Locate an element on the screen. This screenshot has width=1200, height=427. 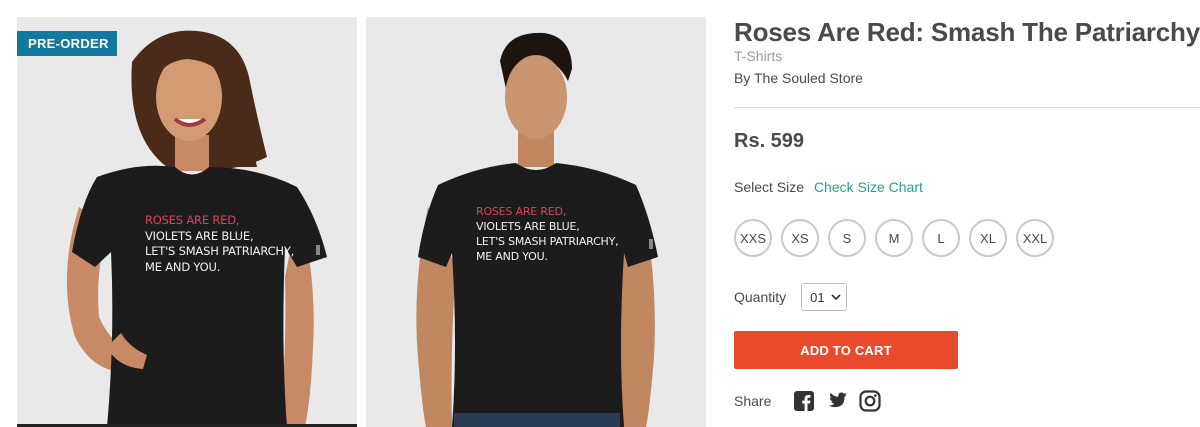
quantity-select: 01 is located at coordinates (824, 297).